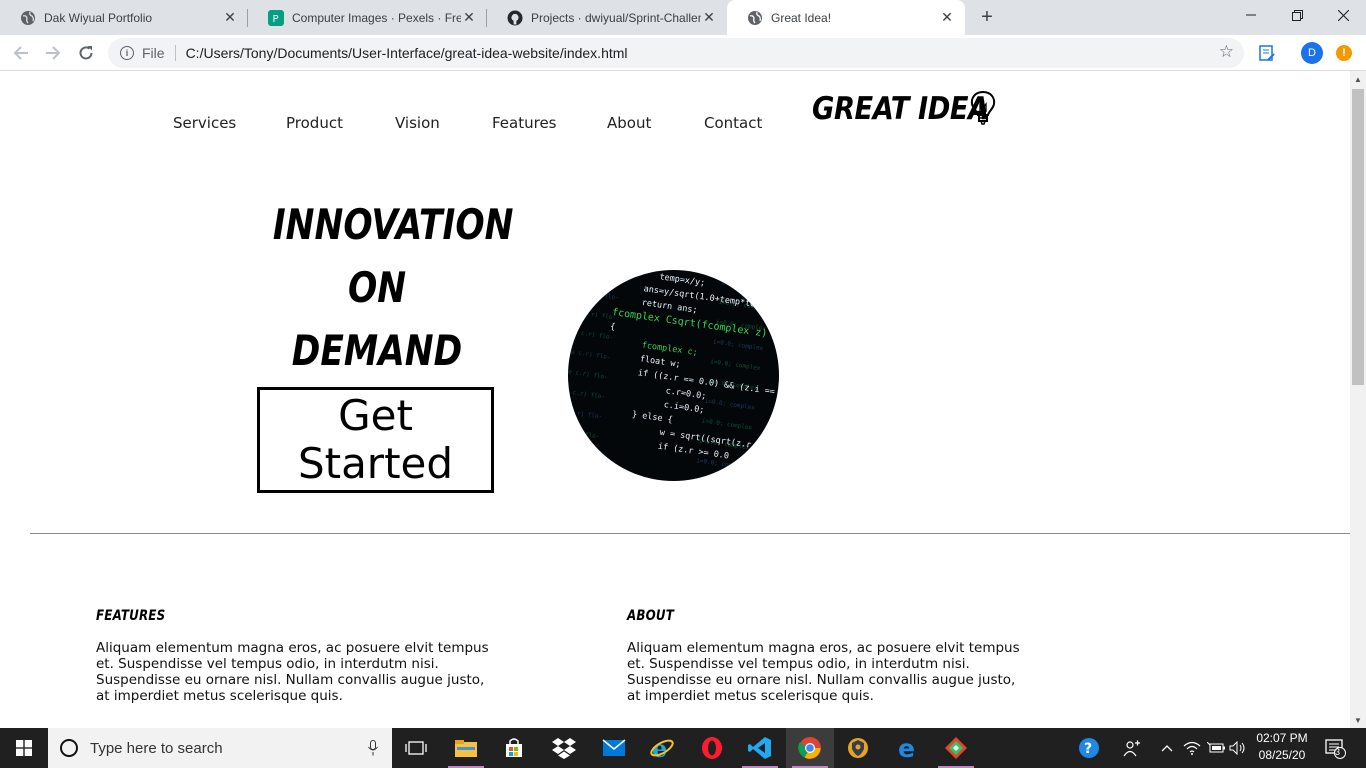  Describe the element at coordinates (1358, 79) in the screenshot. I see `scroll-up-arrow-icon: ▲` at that location.